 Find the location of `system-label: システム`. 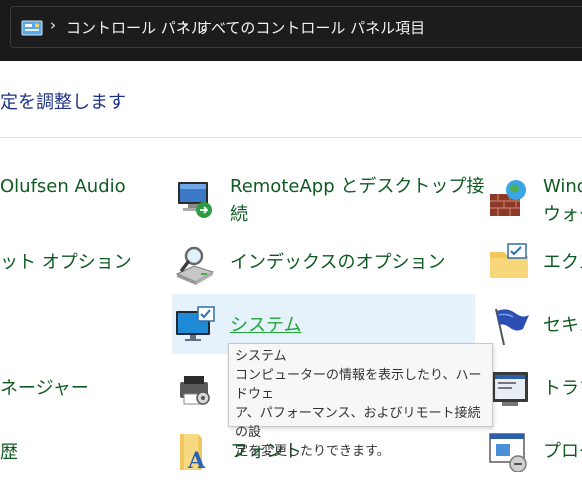

system-label: システム is located at coordinates (265, 326).